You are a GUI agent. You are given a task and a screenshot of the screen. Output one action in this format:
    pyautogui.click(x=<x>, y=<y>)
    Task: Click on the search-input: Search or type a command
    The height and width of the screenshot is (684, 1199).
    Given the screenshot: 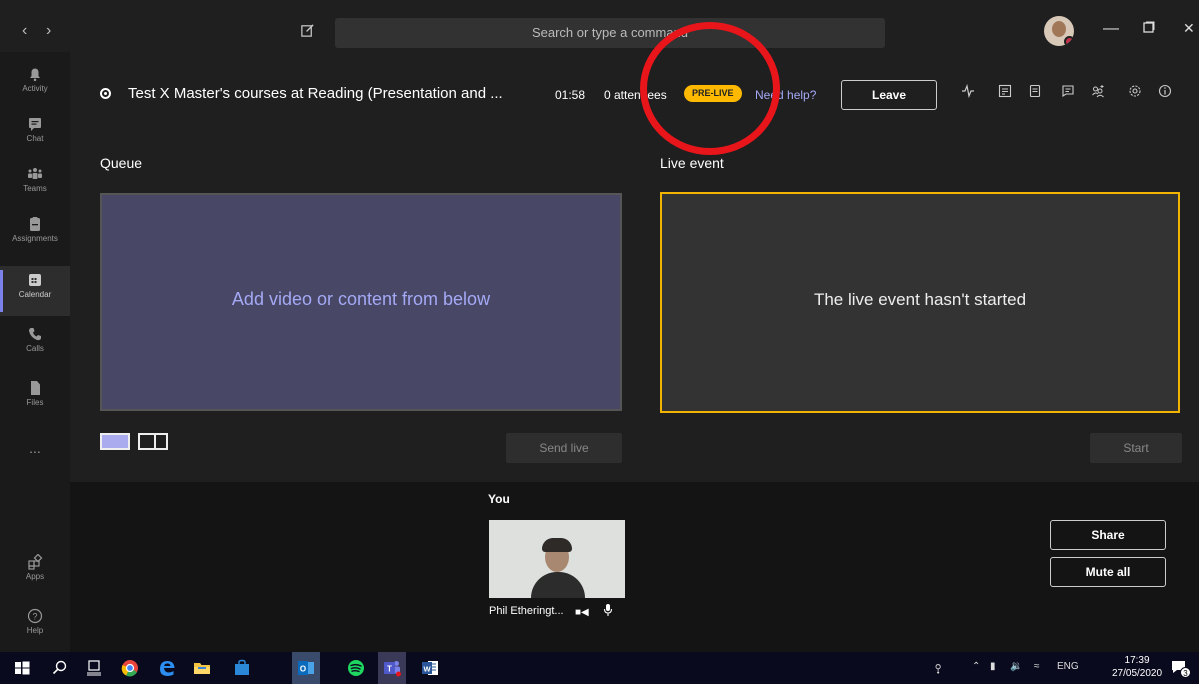 What is the action you would take?
    pyautogui.click(x=610, y=33)
    